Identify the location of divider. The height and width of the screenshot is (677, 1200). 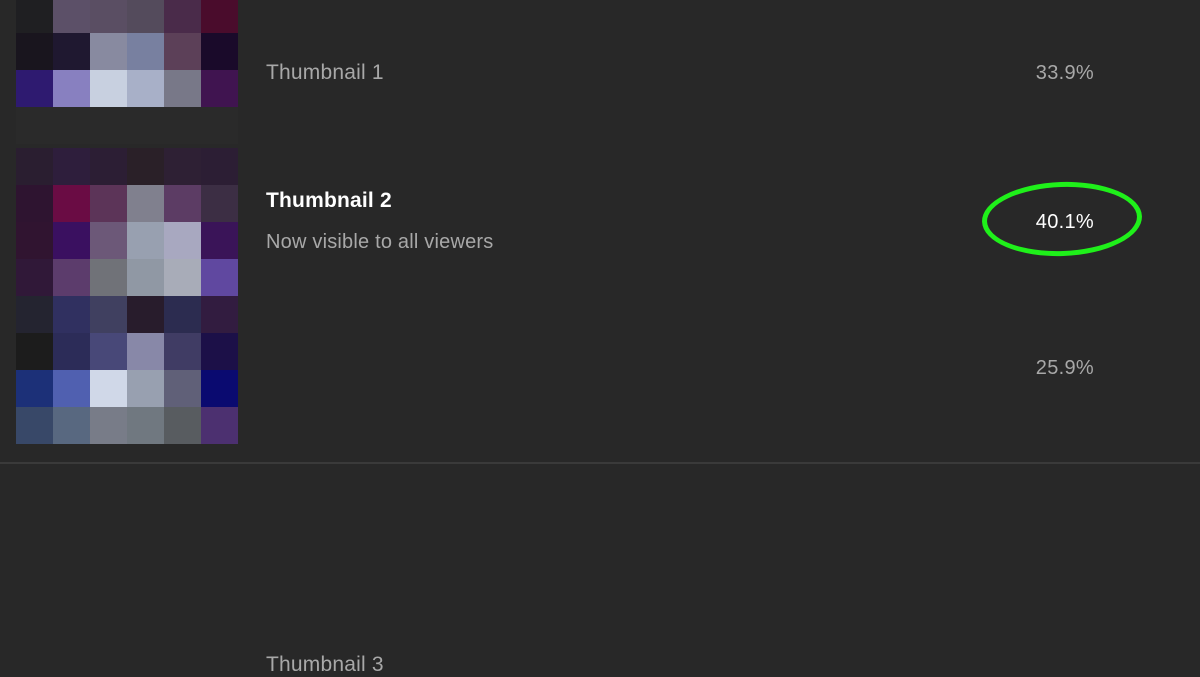
(600, 463).